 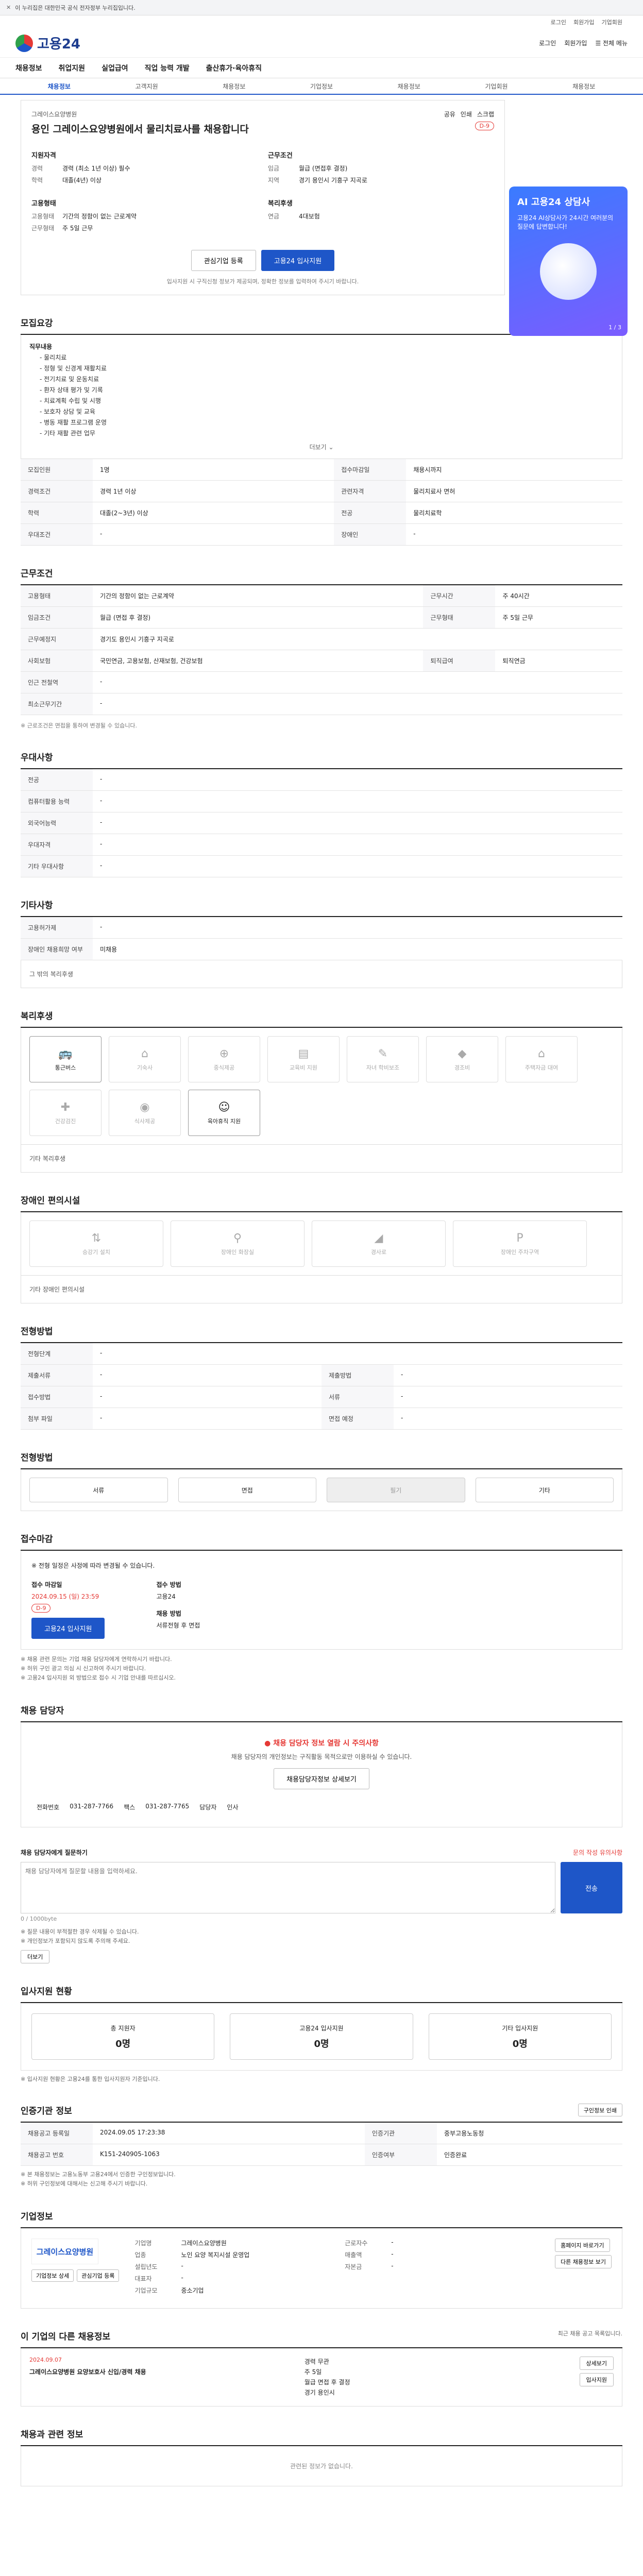 What do you see at coordinates (147, 86) in the screenshot?
I see `subnav-item-2: 고객지원` at bounding box center [147, 86].